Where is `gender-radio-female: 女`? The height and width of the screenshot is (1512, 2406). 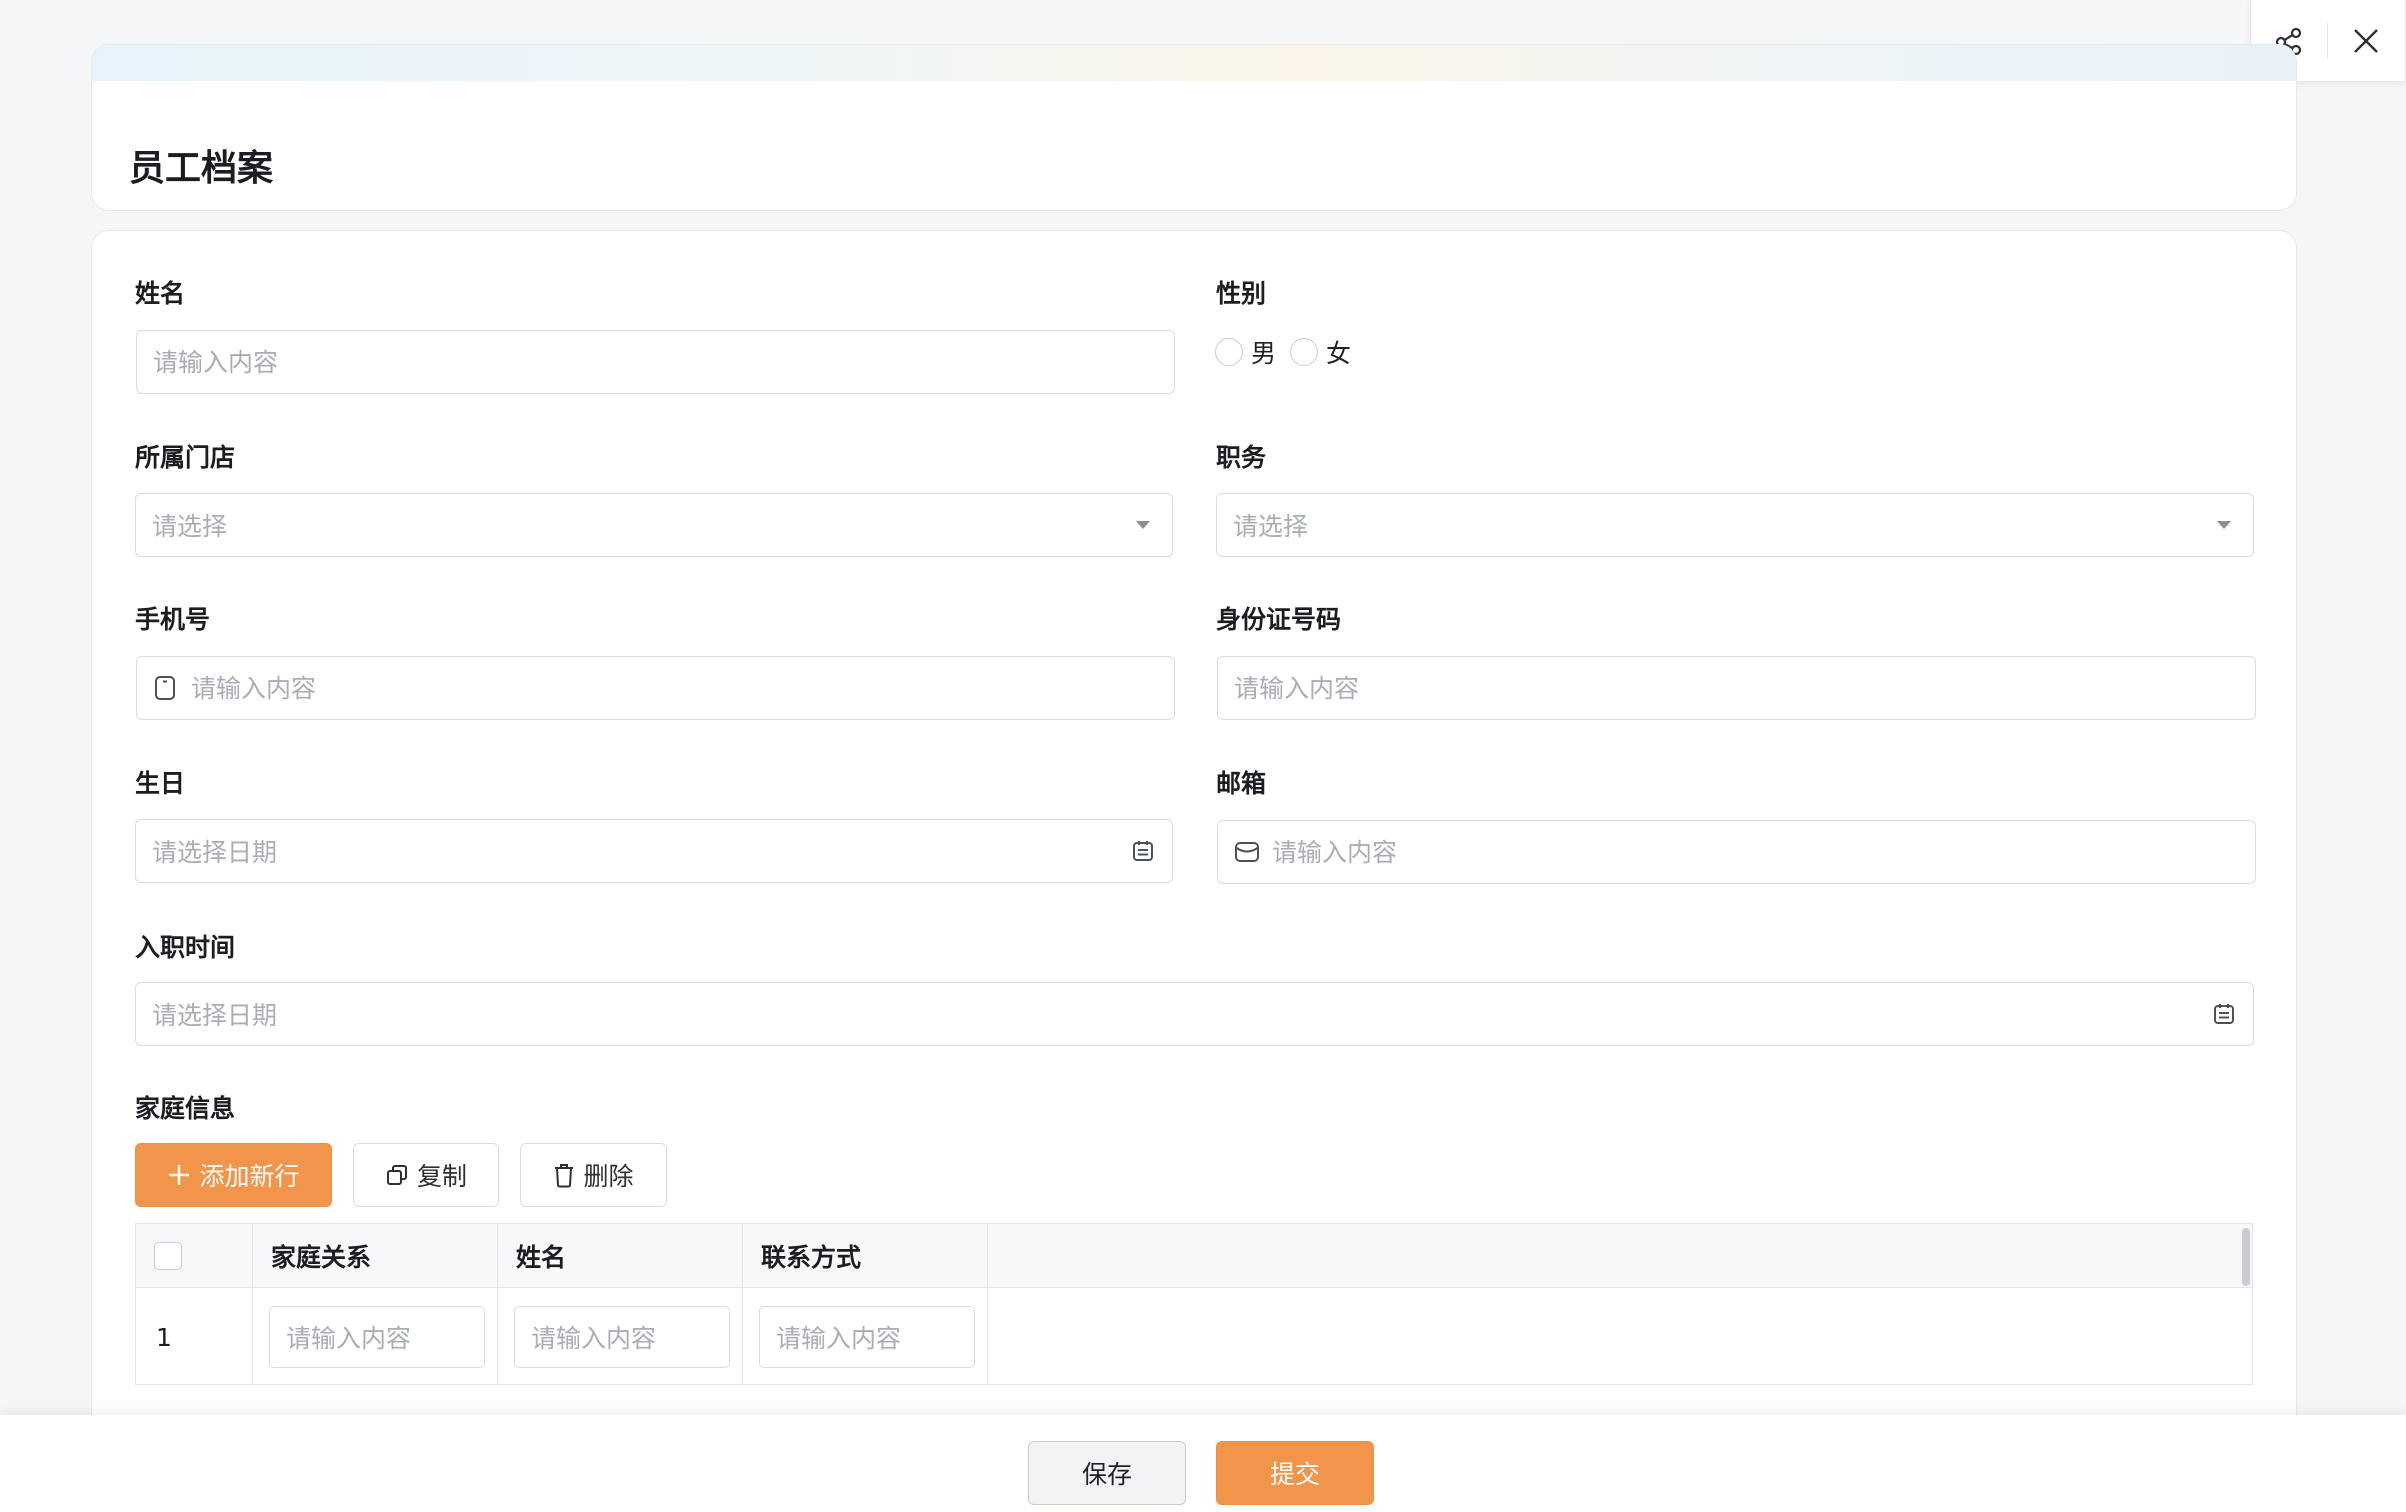 gender-radio-female: 女 is located at coordinates (1320, 352).